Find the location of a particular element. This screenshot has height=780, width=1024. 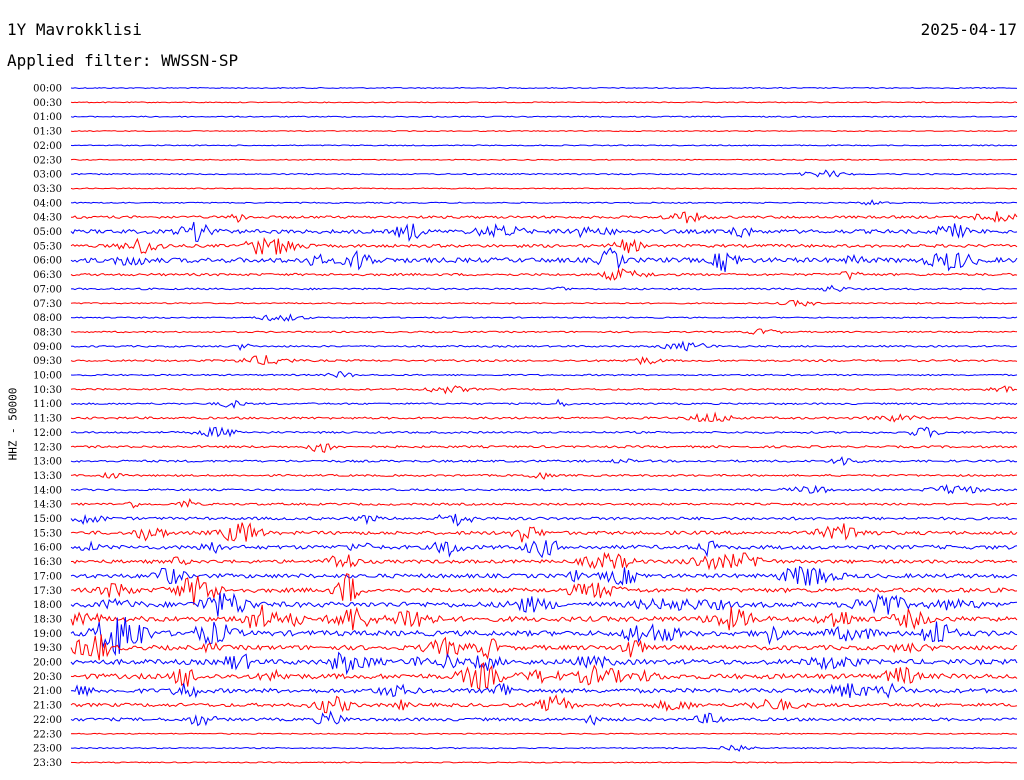

time-tick-label: 18:00 is located at coordinates (47, 605).